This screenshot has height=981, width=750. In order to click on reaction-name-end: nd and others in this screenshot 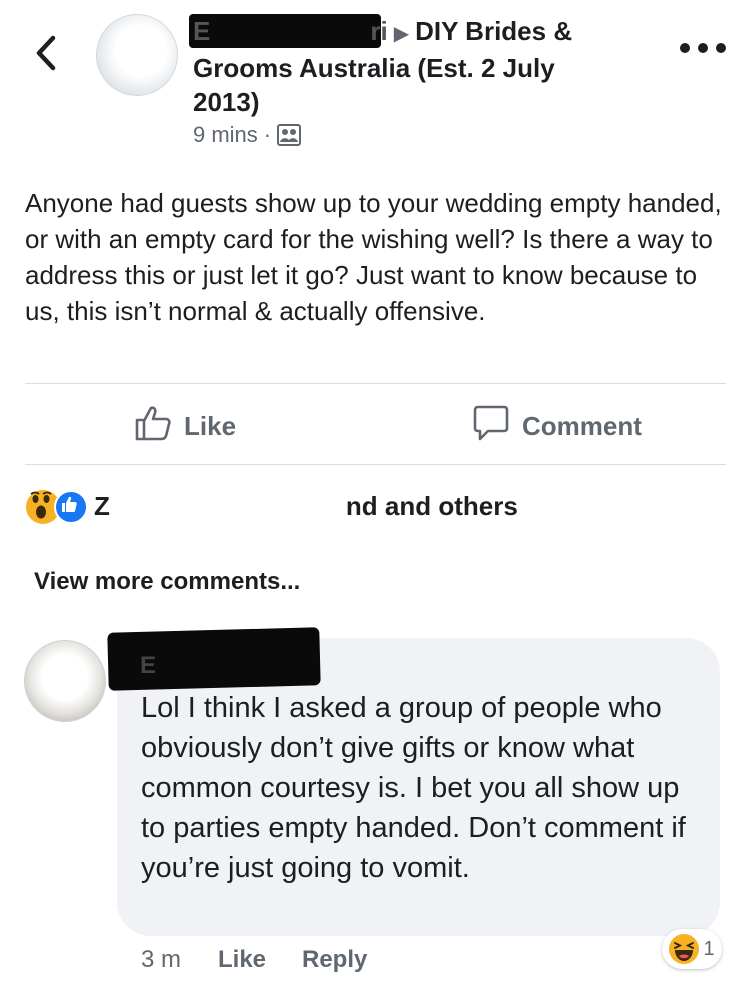, I will do `click(431, 505)`.